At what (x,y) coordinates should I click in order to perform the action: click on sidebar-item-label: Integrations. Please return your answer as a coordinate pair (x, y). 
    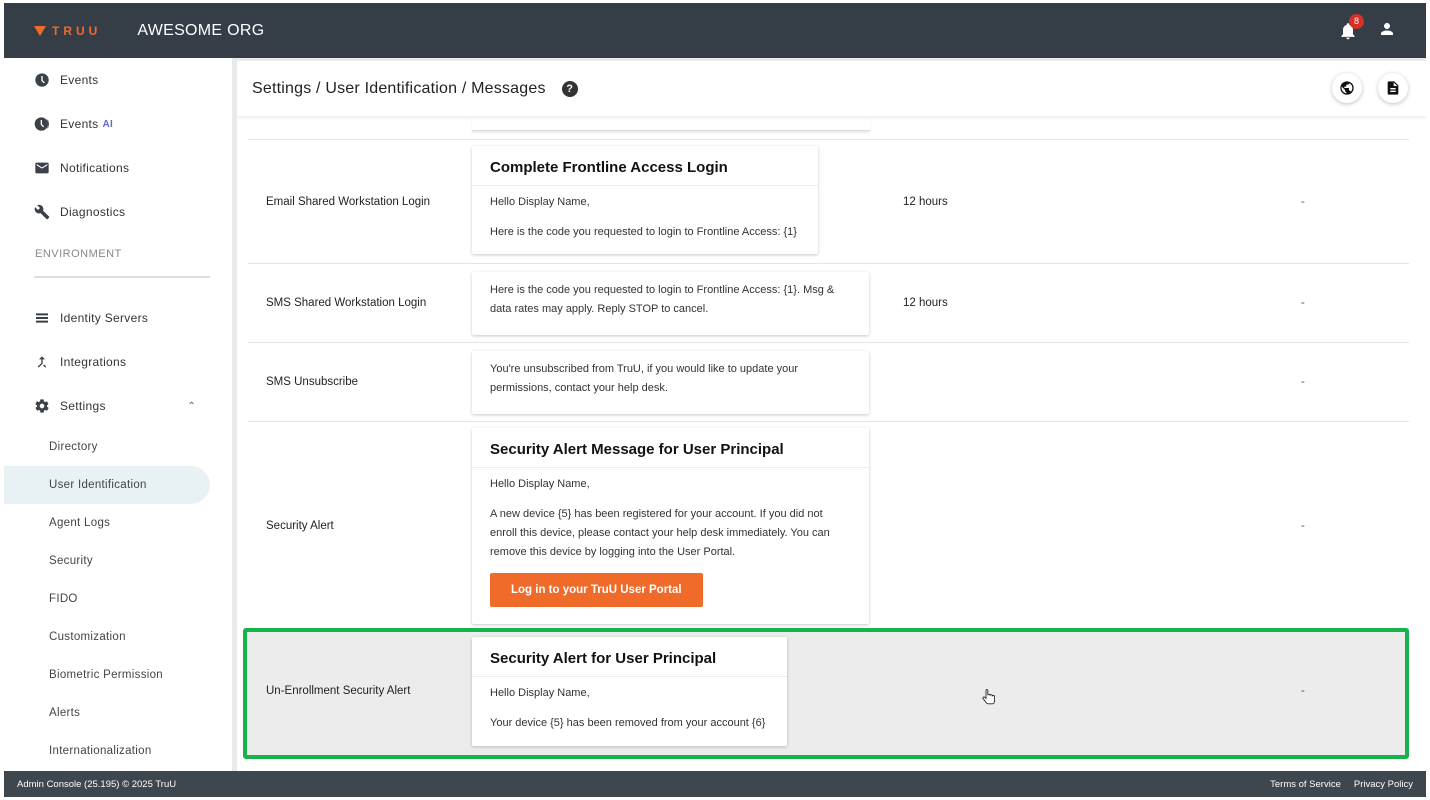
    Looking at the image, I should click on (93, 362).